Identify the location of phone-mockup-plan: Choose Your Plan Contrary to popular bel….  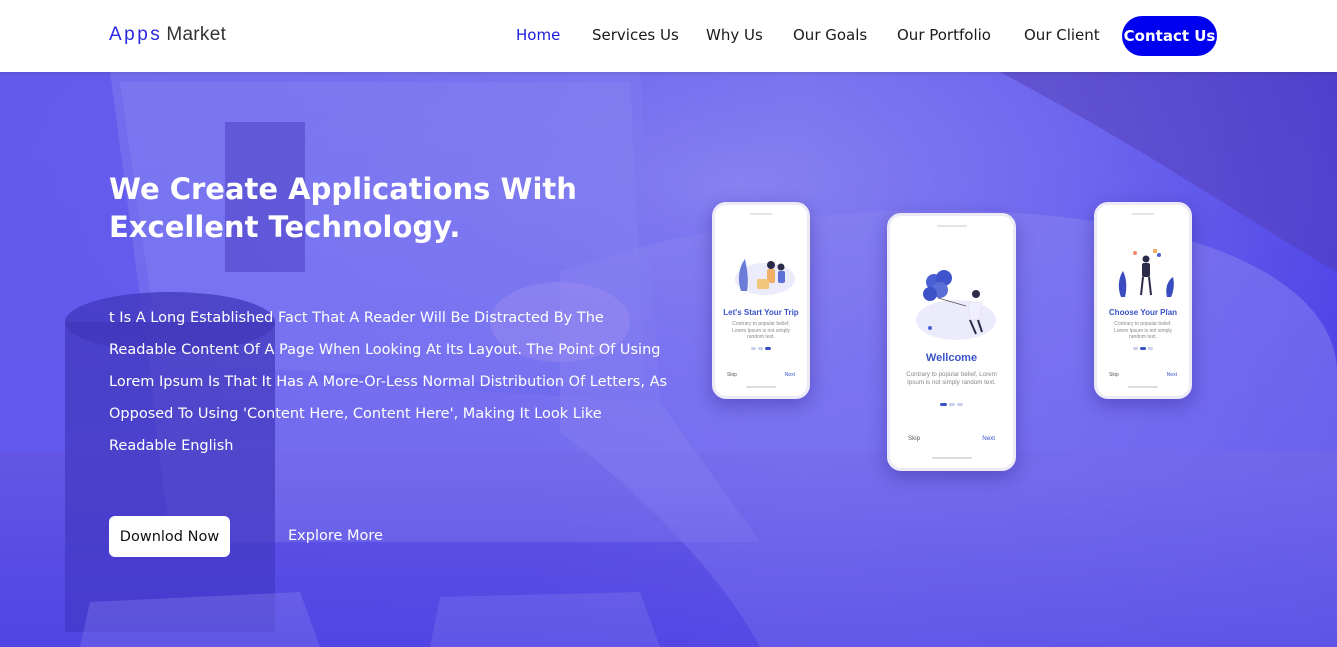
(1143, 300).